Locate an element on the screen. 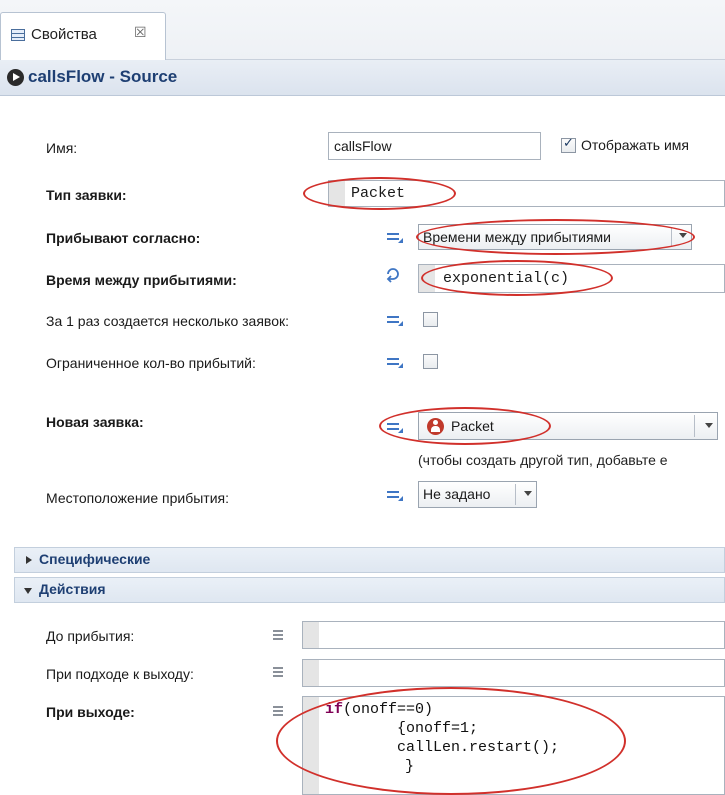 The height and width of the screenshot is (795, 725). show-name-label: Отображать имя is located at coordinates (635, 145).